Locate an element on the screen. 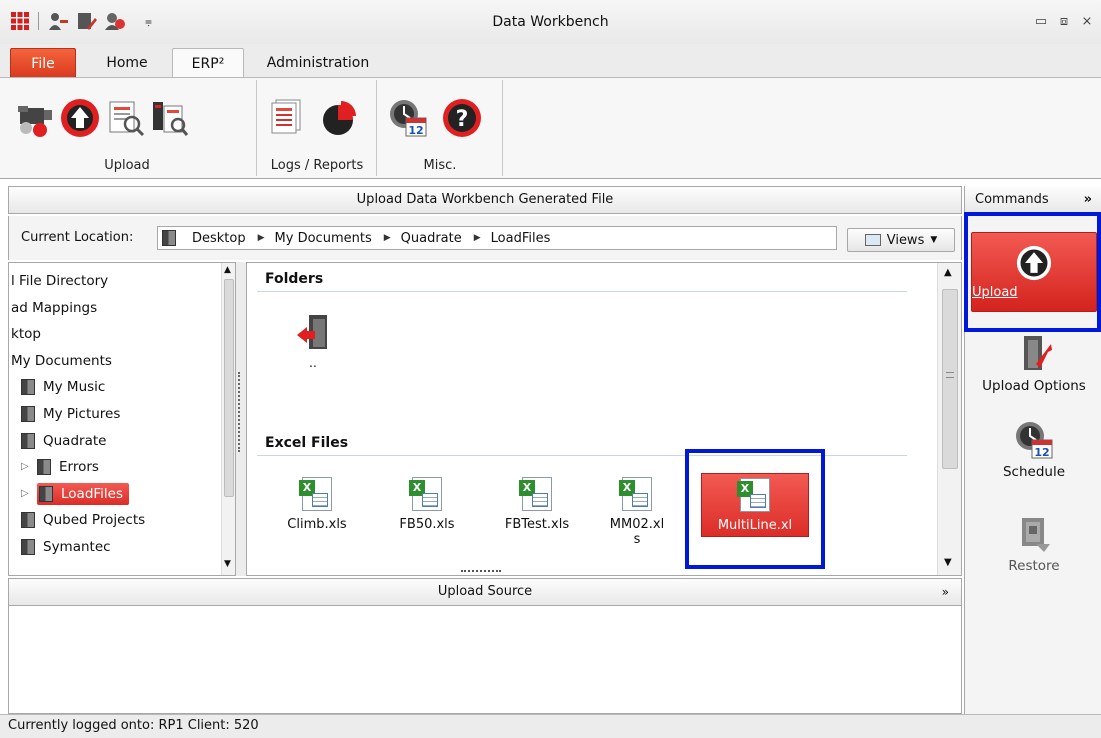 The image size is (1101, 738). tree-item: Symantec is located at coordinates (66, 547).